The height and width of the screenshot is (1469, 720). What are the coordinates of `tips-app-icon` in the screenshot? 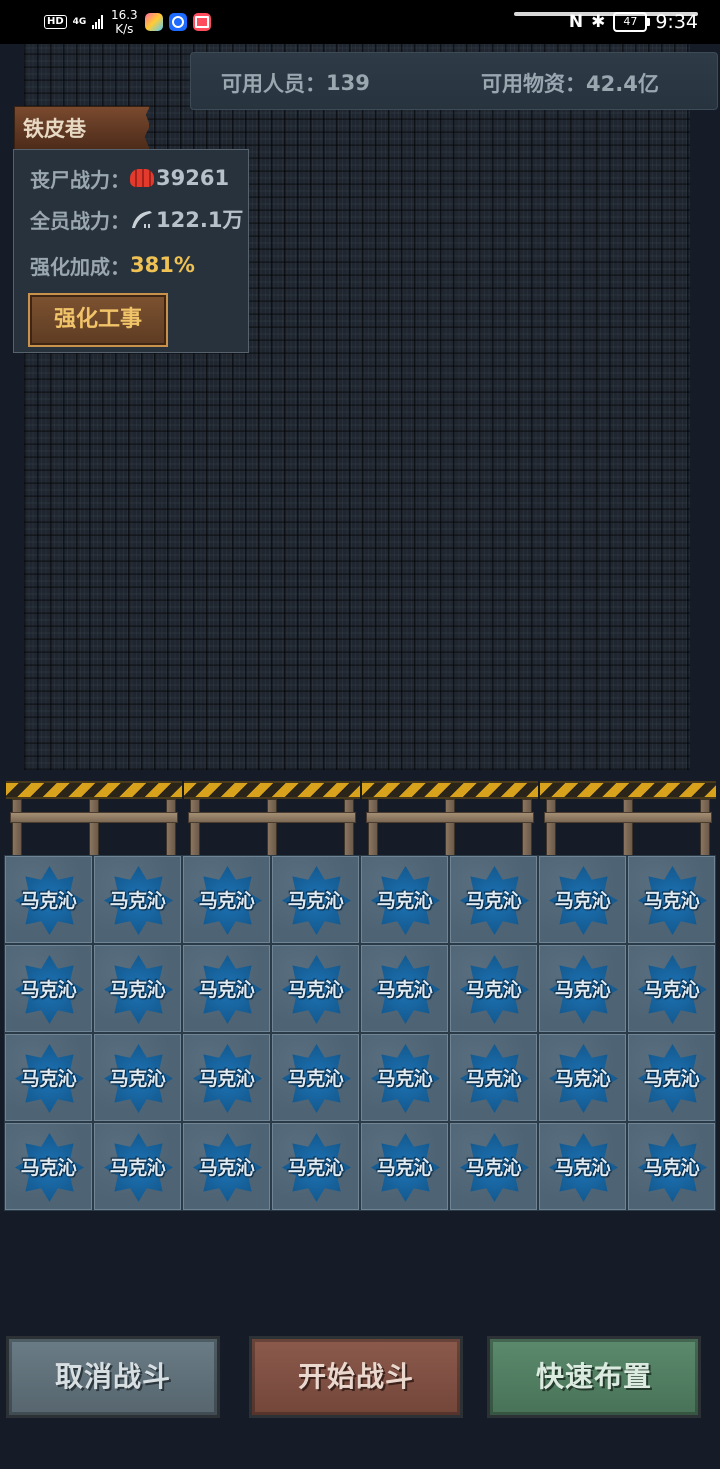 It's located at (178, 22).